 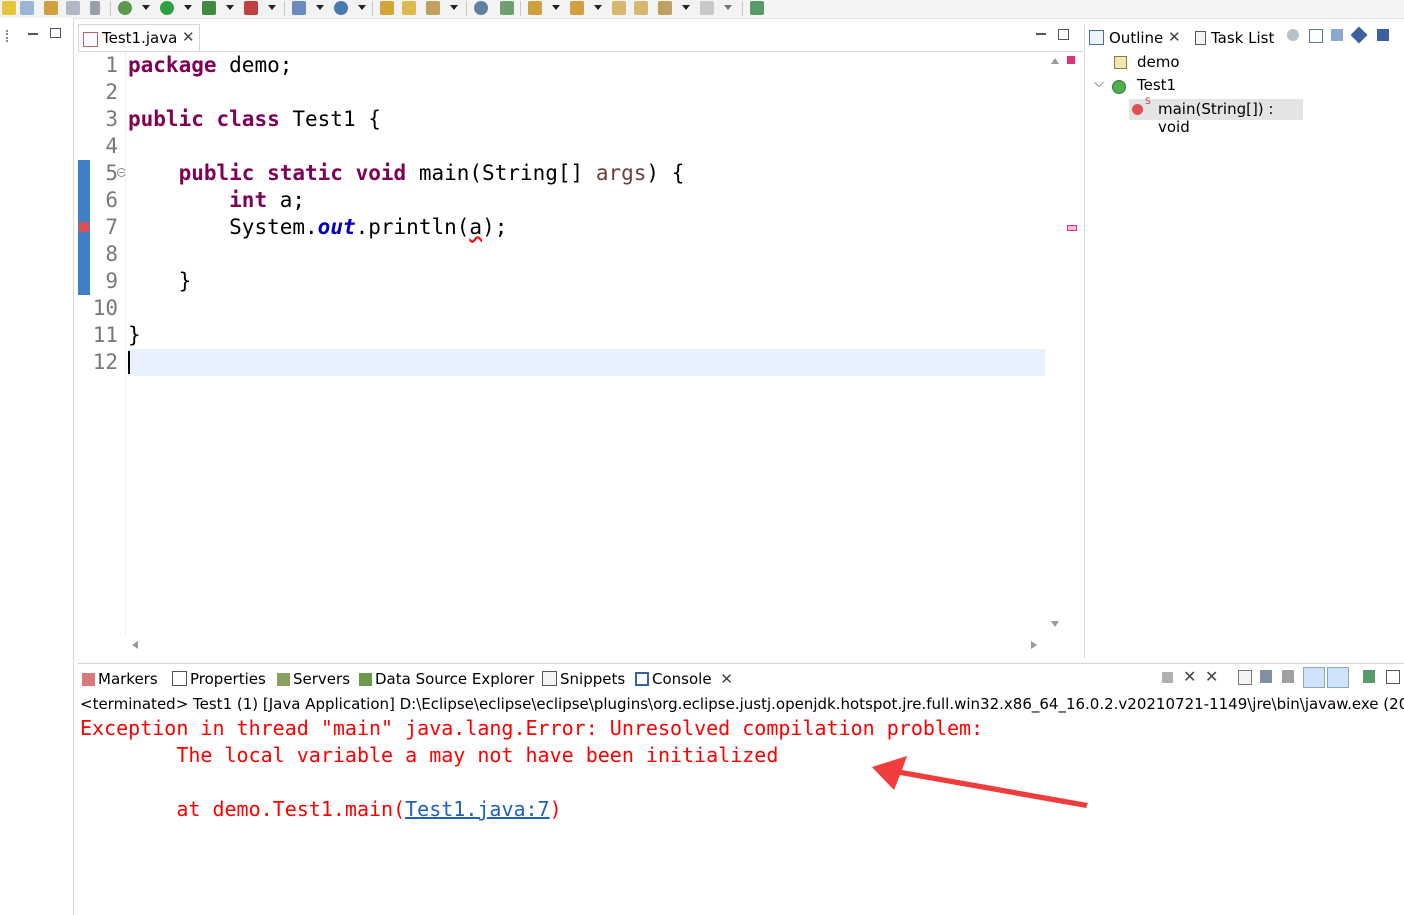 I want to click on vertical-scrollbar, so click(x=1055, y=344).